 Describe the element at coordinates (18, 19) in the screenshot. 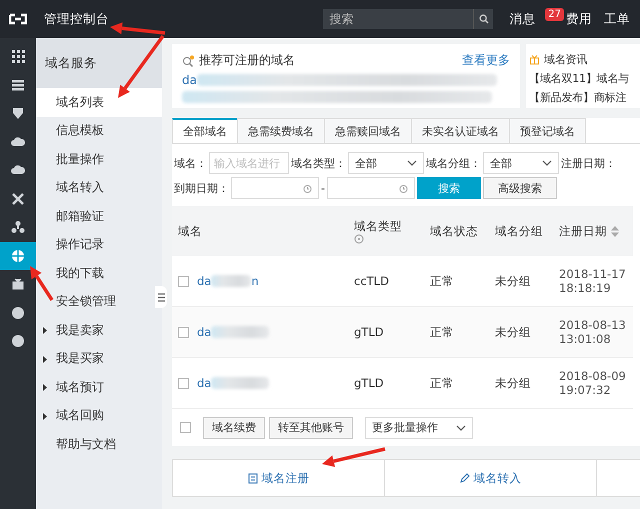

I see `logo-icon` at that location.